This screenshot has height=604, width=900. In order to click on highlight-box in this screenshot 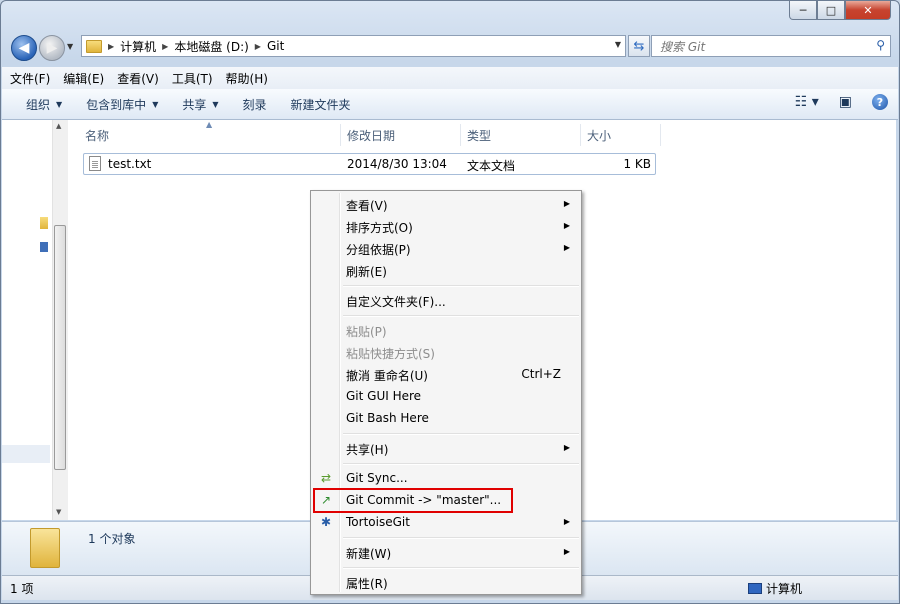, I will do `click(413, 500)`.